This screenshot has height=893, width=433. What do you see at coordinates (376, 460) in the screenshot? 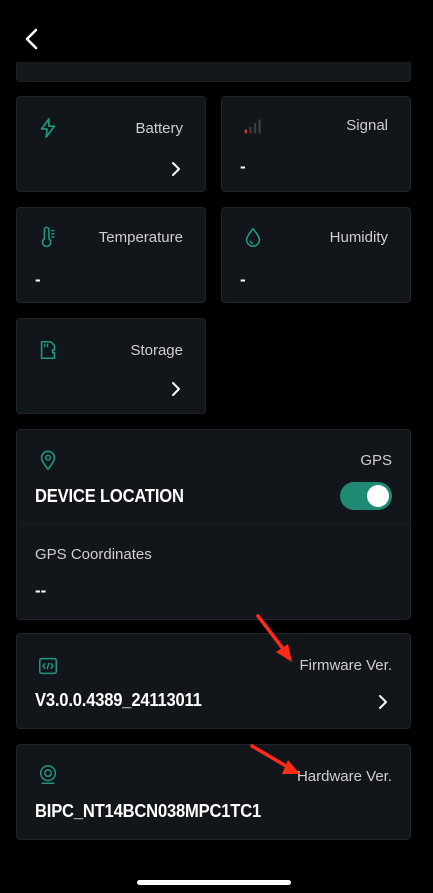
I see `gps-label: GPS` at bounding box center [376, 460].